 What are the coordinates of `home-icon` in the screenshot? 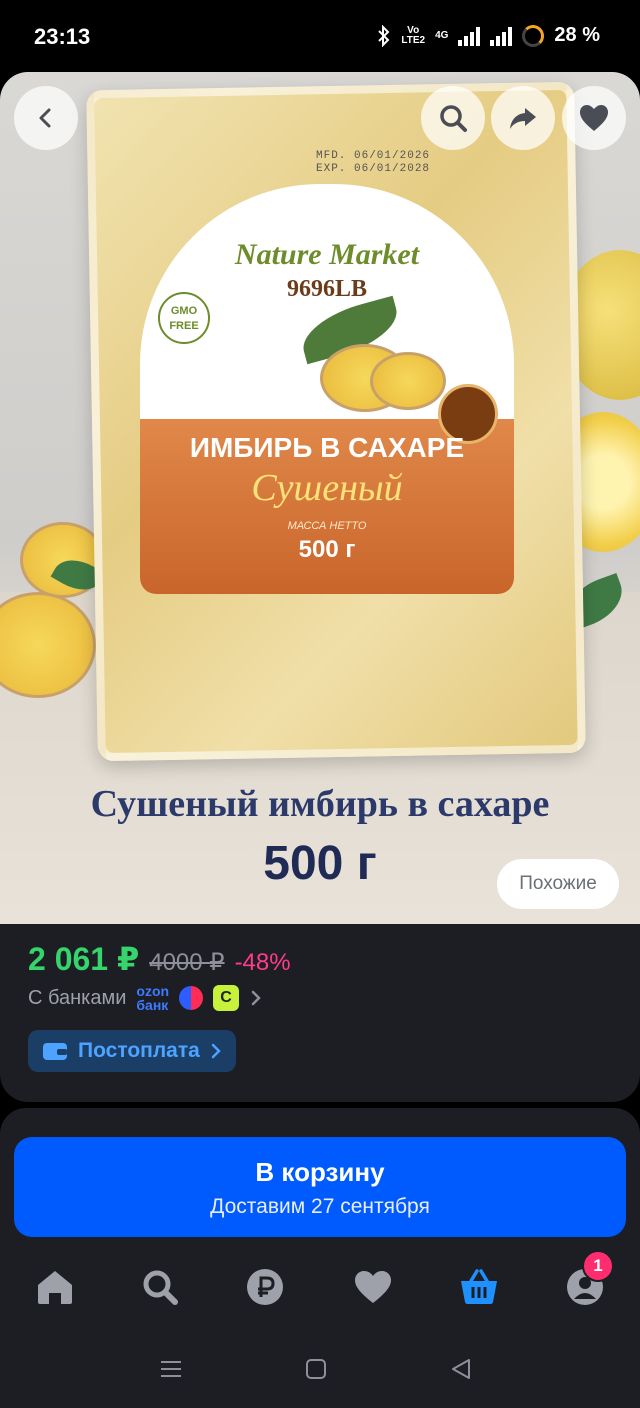 It's located at (55, 1287).